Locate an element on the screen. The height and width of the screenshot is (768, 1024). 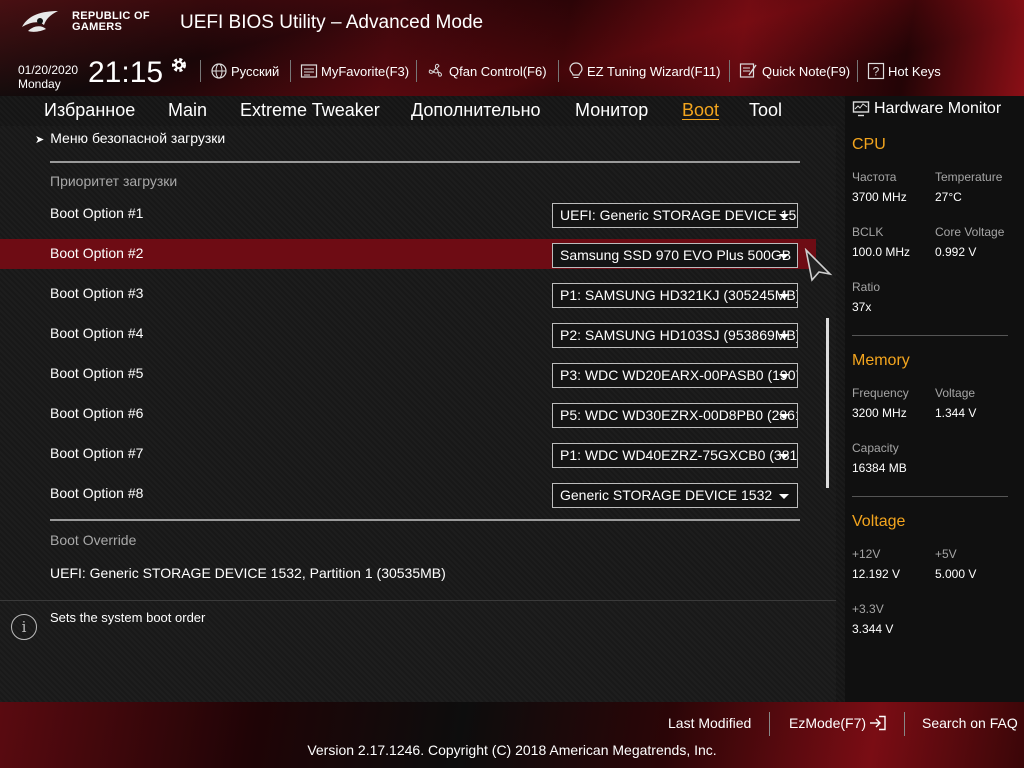
tab-extreme-tweaker: Extreme Tweaker is located at coordinates (310, 110).